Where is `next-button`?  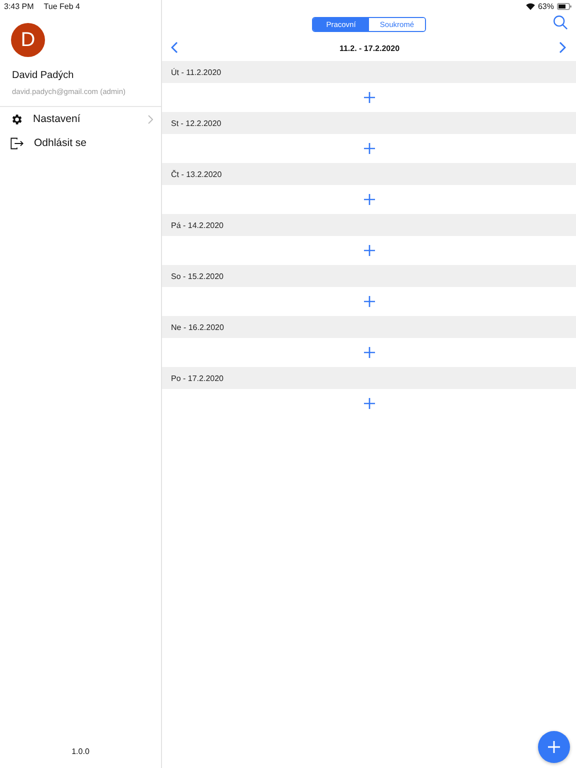
next-button is located at coordinates (563, 48).